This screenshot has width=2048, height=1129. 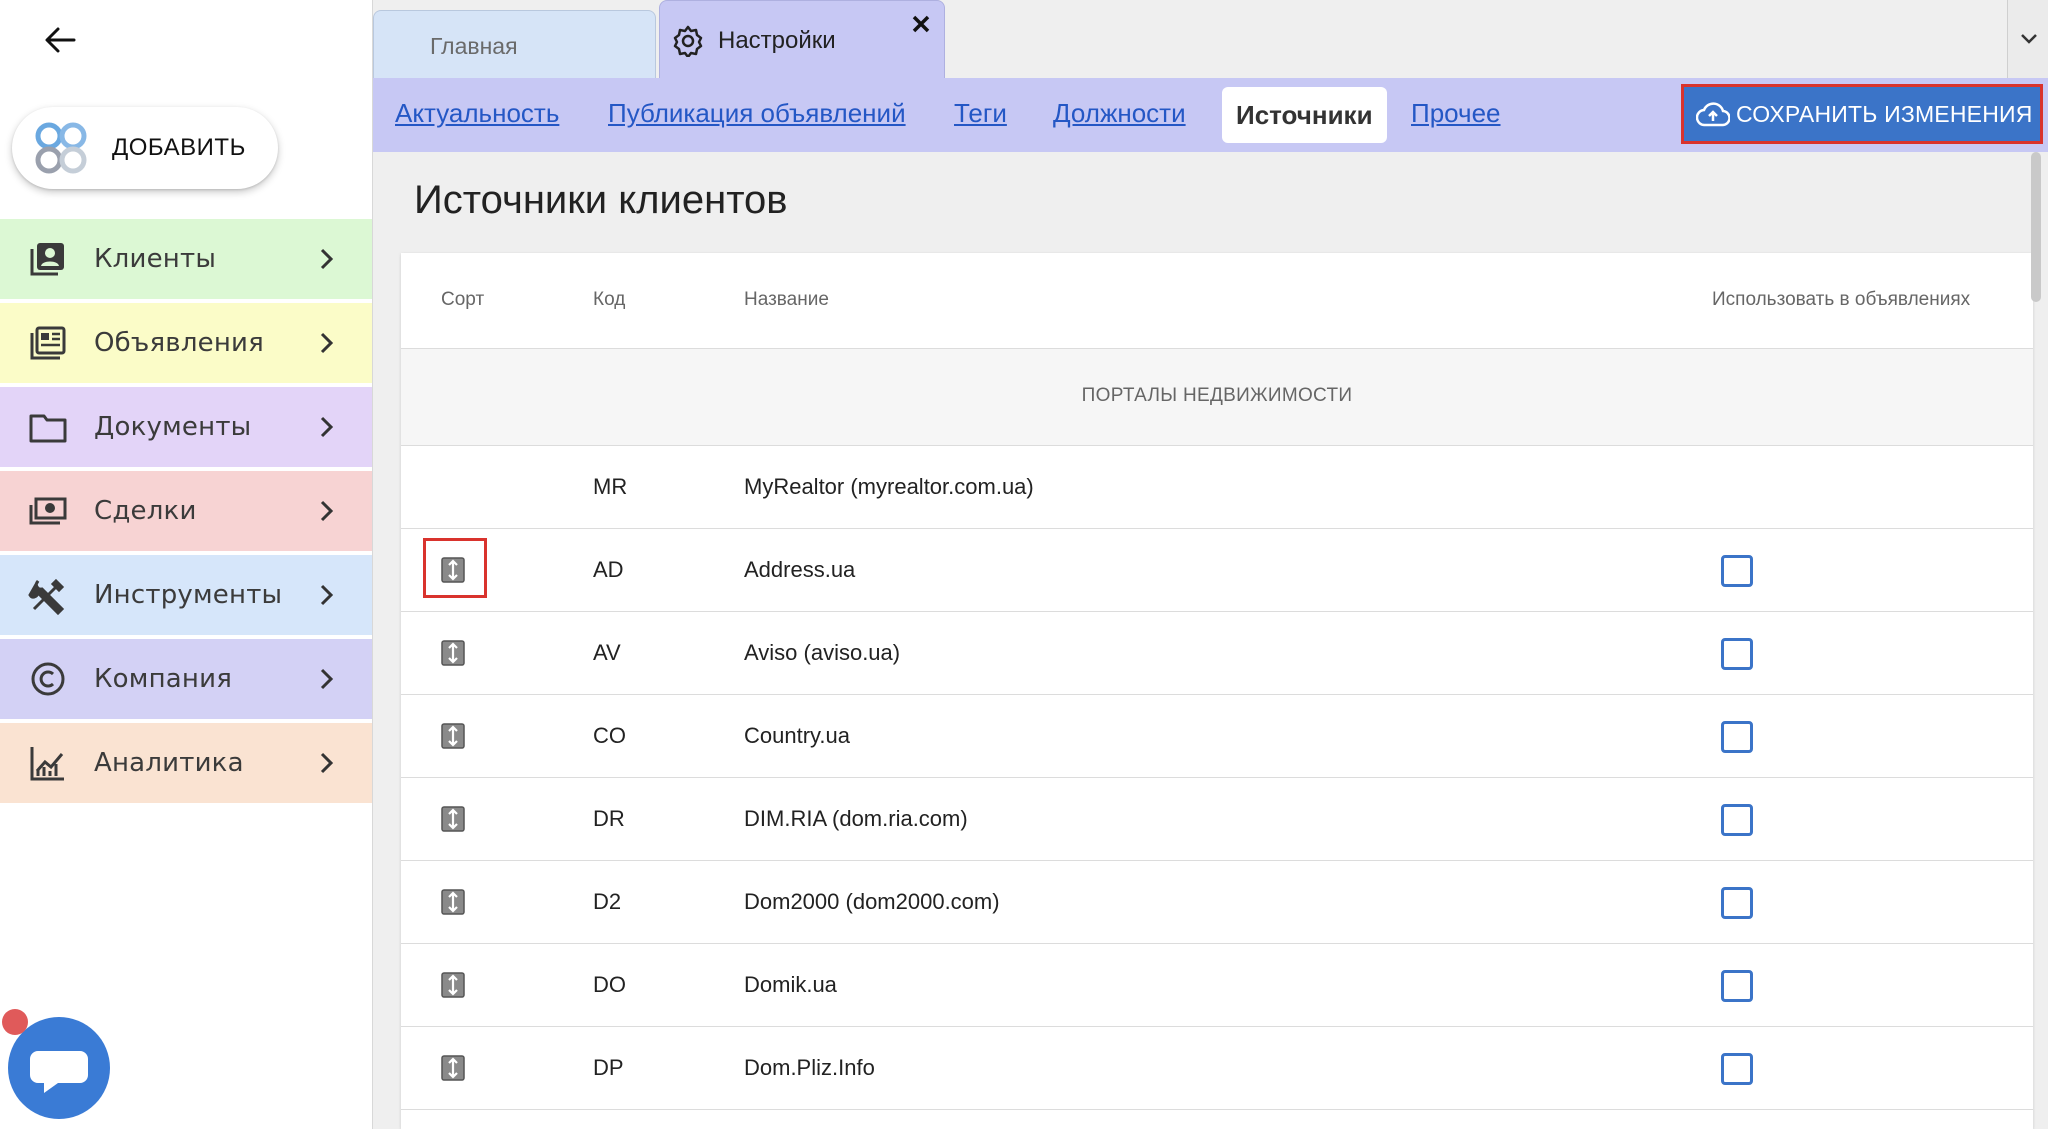 What do you see at coordinates (179, 147) in the screenshot?
I see `add-button-label: ДОБАВИТЬ` at bounding box center [179, 147].